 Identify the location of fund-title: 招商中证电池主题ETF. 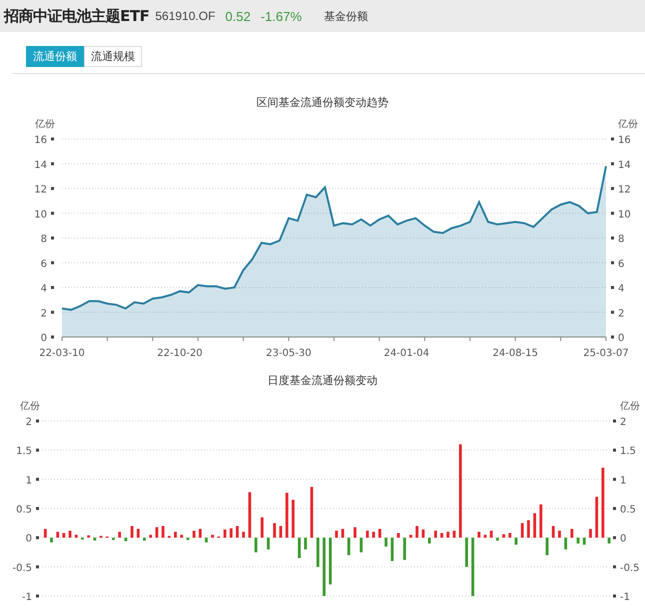
(77, 16).